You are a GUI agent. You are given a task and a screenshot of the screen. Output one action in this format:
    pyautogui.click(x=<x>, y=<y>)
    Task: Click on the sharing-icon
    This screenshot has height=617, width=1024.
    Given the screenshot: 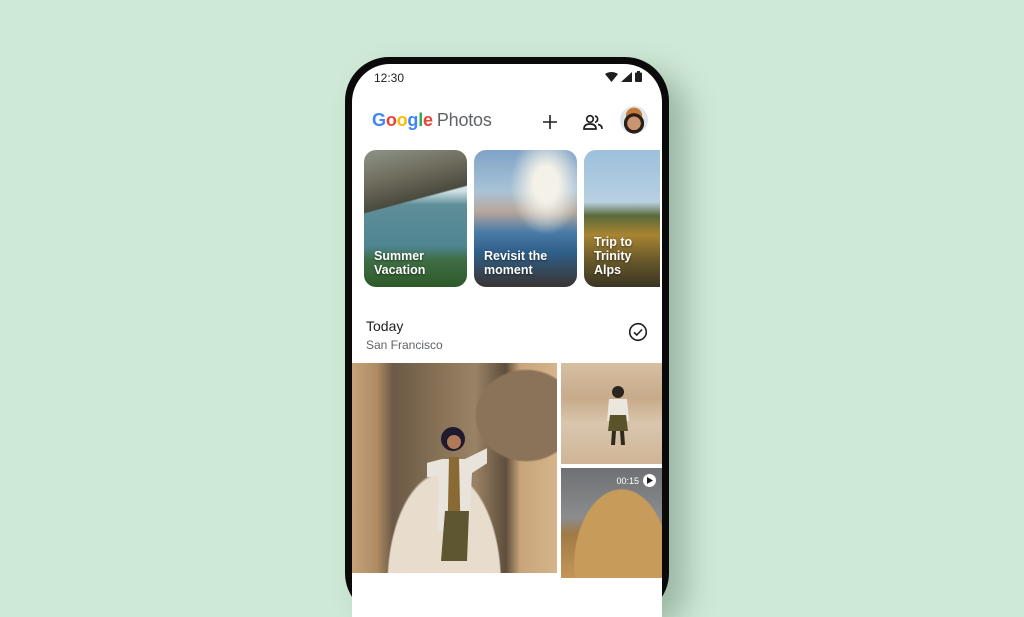 What is the action you would take?
    pyautogui.click(x=593, y=122)
    